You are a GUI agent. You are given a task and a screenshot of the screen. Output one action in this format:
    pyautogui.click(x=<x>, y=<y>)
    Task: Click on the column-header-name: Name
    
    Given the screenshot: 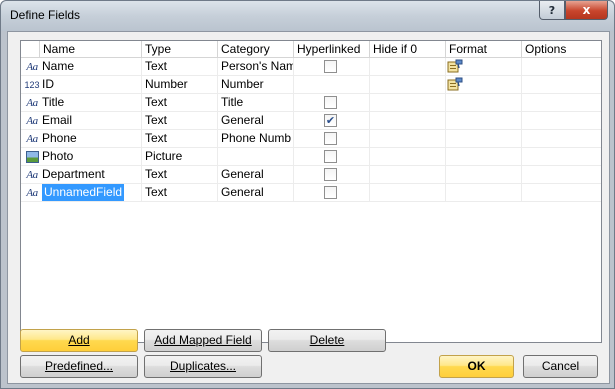 What is the action you would take?
    pyautogui.click(x=90, y=49)
    